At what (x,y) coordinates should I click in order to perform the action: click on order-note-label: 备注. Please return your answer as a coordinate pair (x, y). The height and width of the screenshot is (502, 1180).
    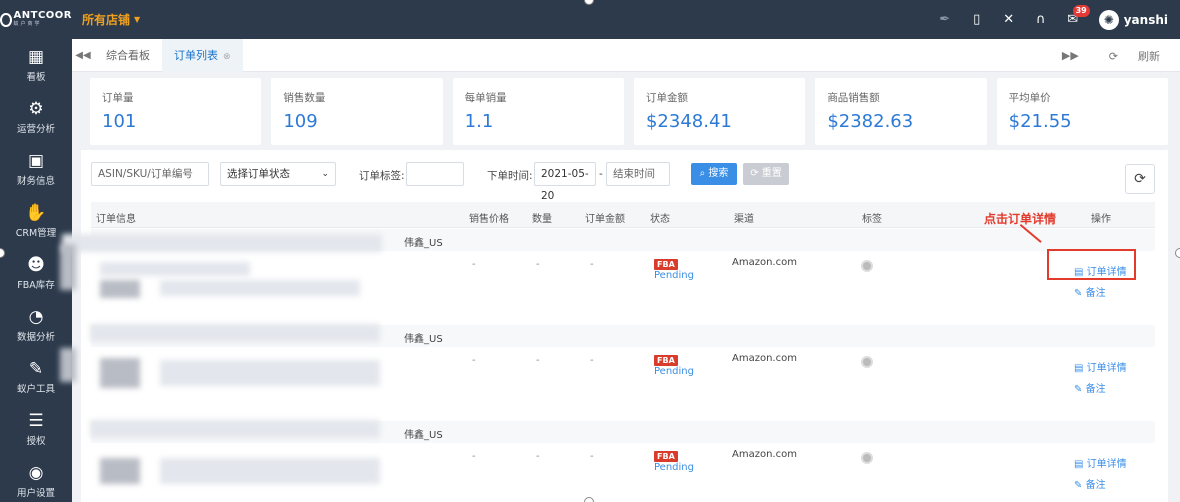
    Looking at the image, I should click on (1095, 485).